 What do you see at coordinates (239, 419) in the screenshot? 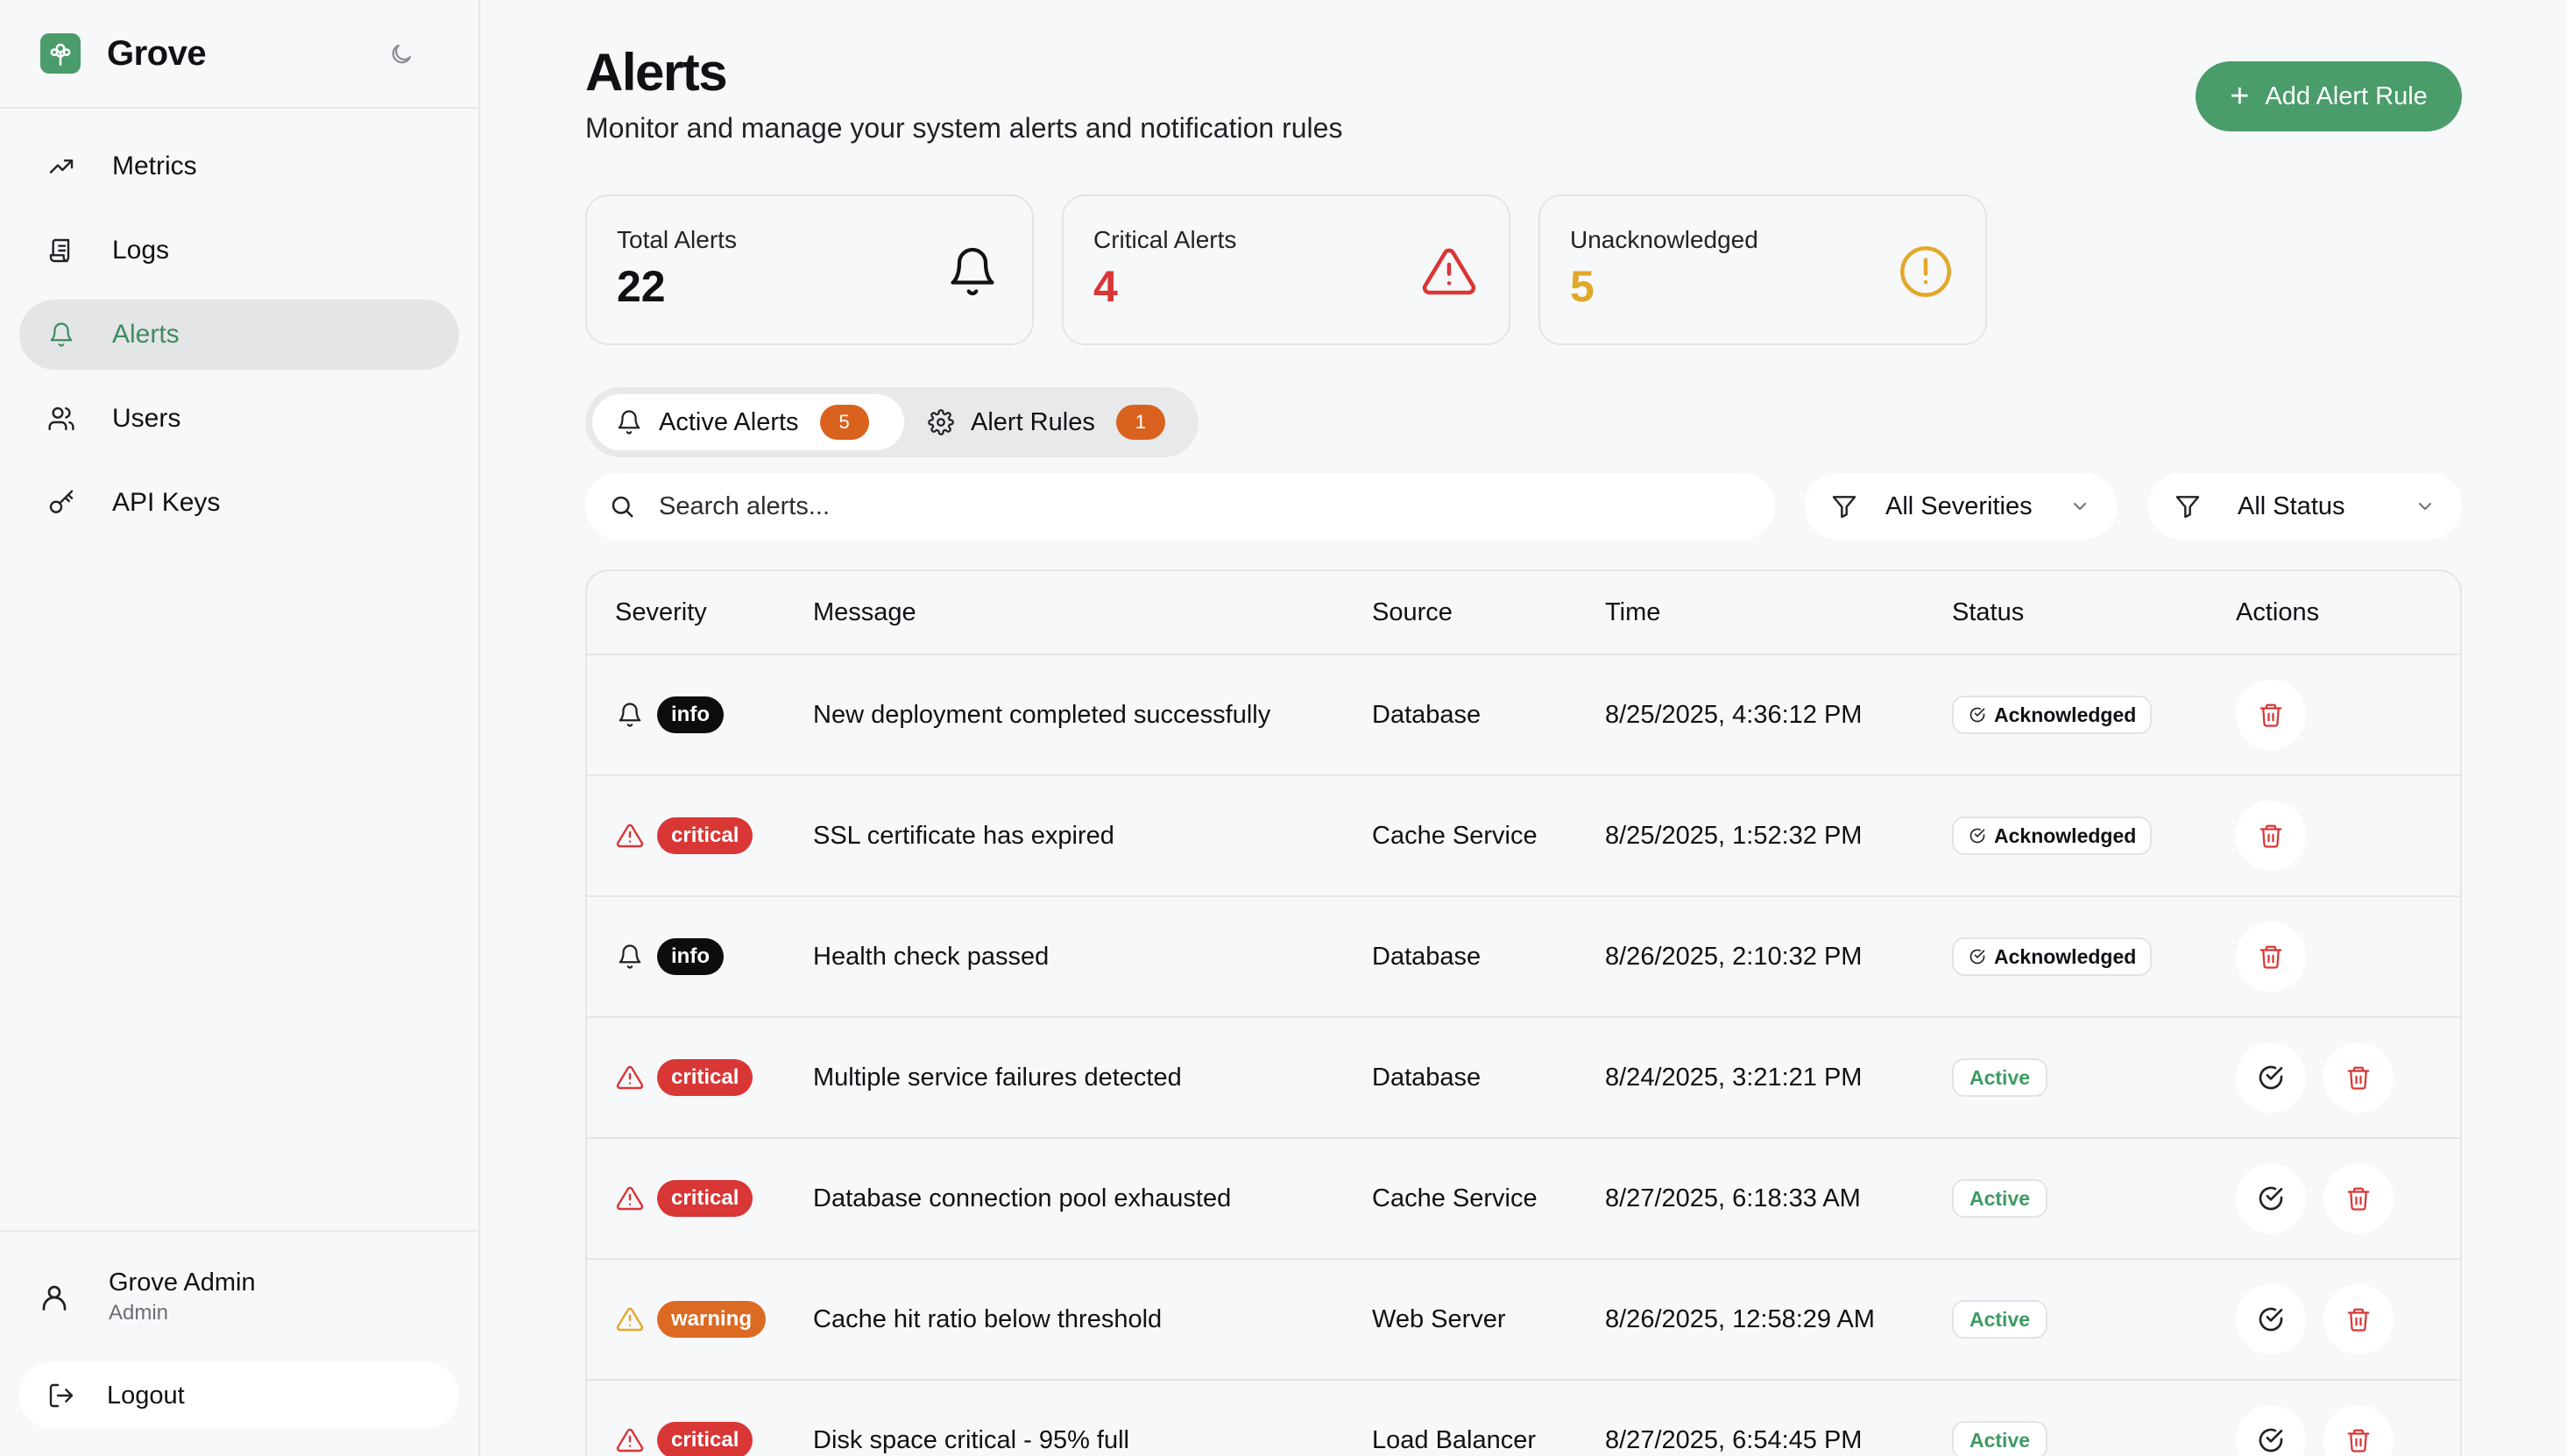
I see `sidebar-item-users: Users` at bounding box center [239, 419].